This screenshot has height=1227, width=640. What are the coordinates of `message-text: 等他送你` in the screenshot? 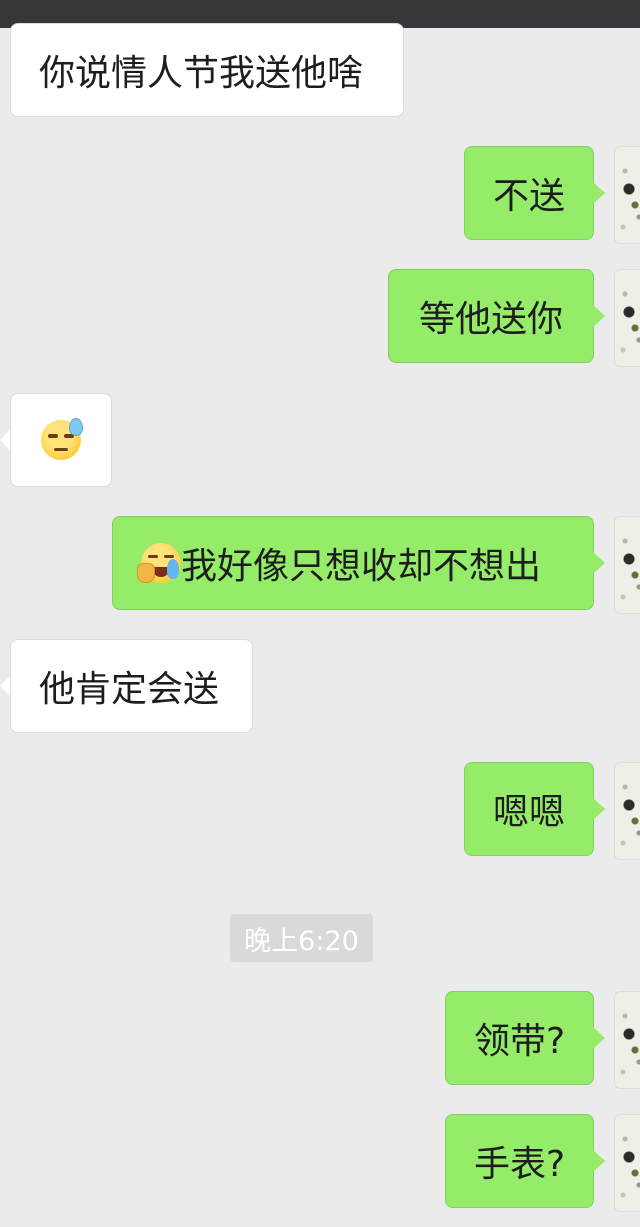 It's located at (490, 319).